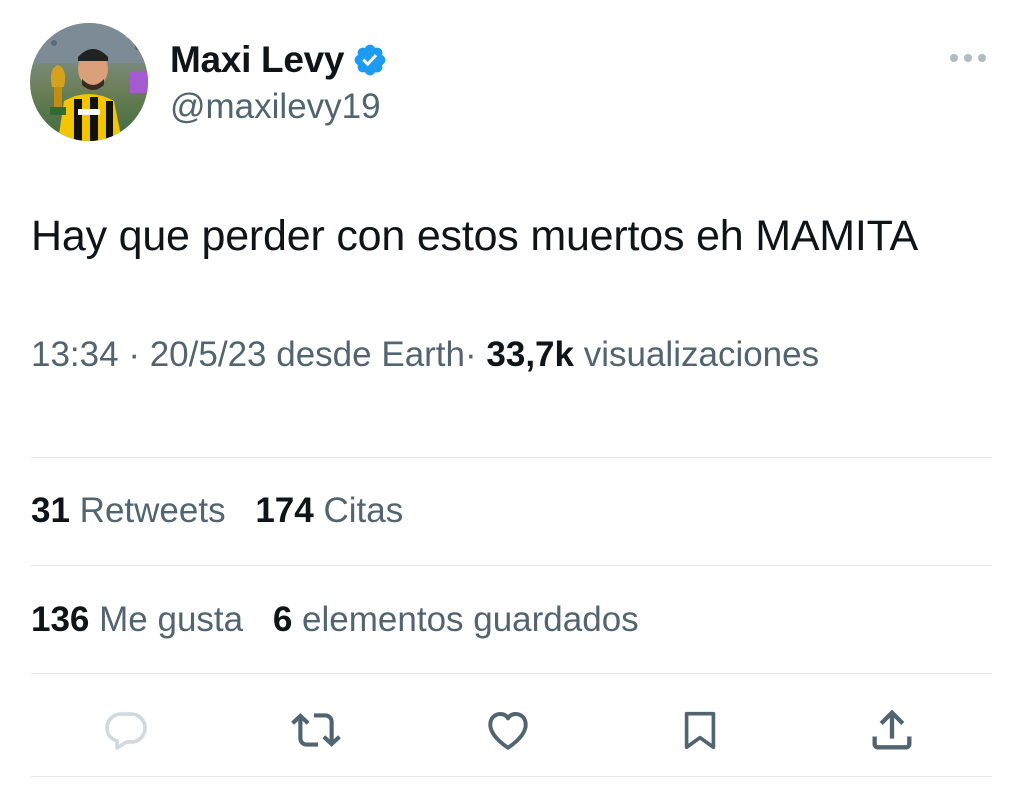 The width and height of the screenshot is (1024, 799). I want to click on retweets-stat: 31 Retweets, so click(128, 511).